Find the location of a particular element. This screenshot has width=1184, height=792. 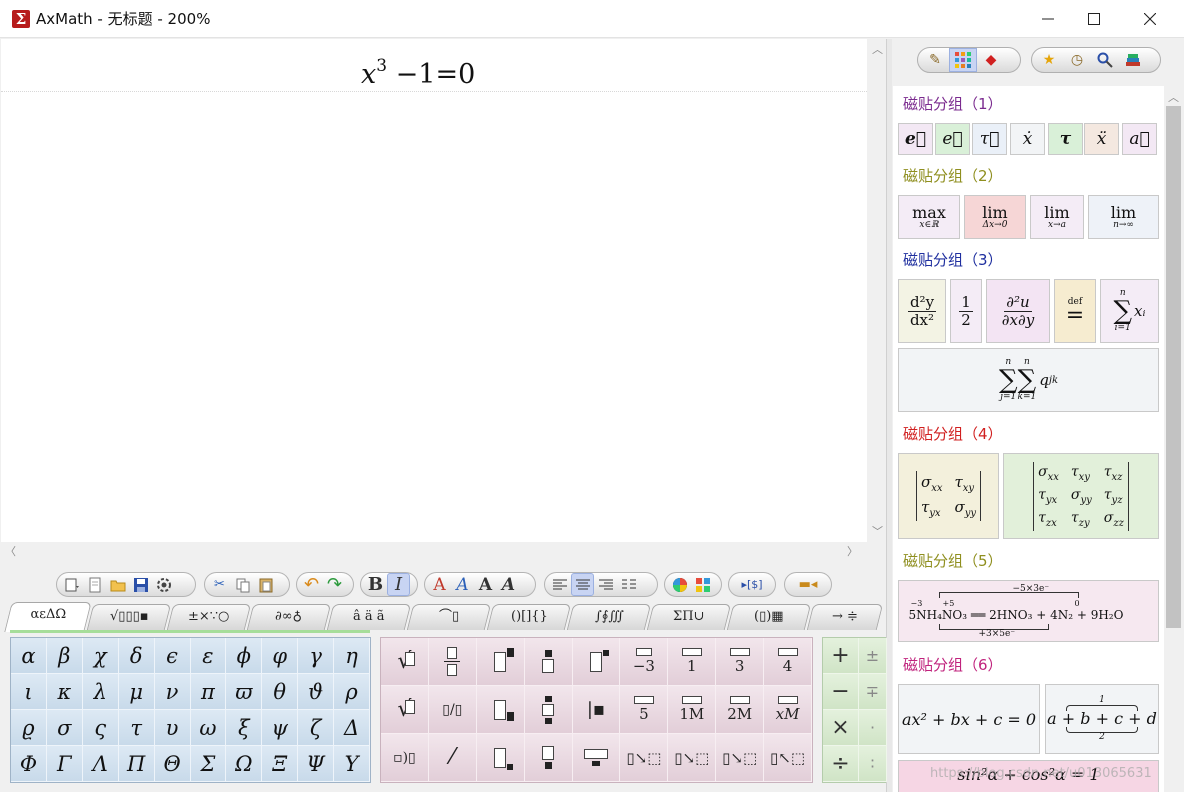

tab-greek: αεΔΩ is located at coordinates (48, 617).